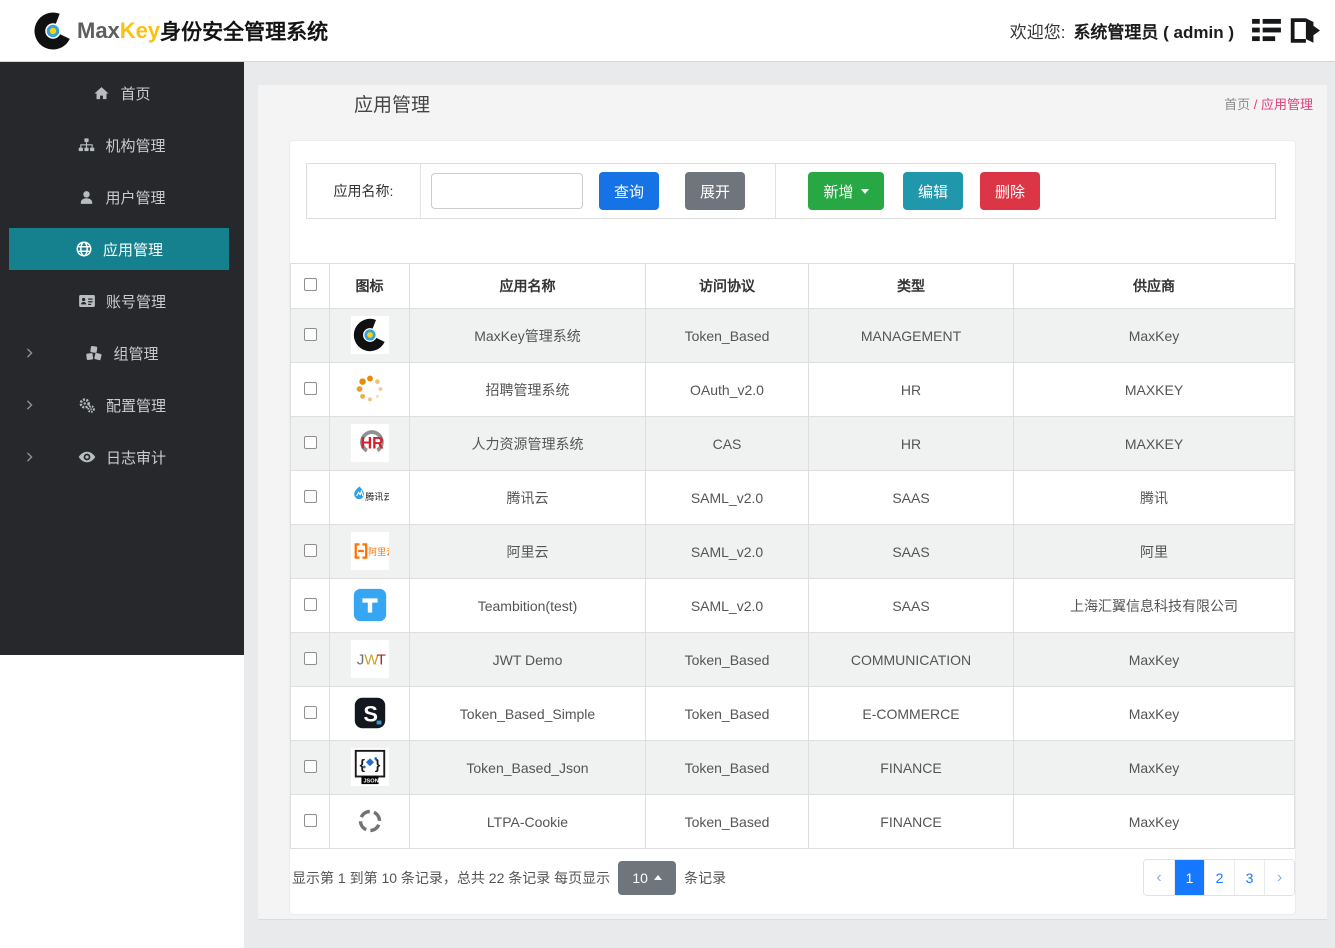 This screenshot has width=1335, height=948. Describe the element at coordinates (792, 389) in the screenshot. I see `table-row: 招聘管理系统 OAuth_v2.0 HR MAXKEY` at that location.